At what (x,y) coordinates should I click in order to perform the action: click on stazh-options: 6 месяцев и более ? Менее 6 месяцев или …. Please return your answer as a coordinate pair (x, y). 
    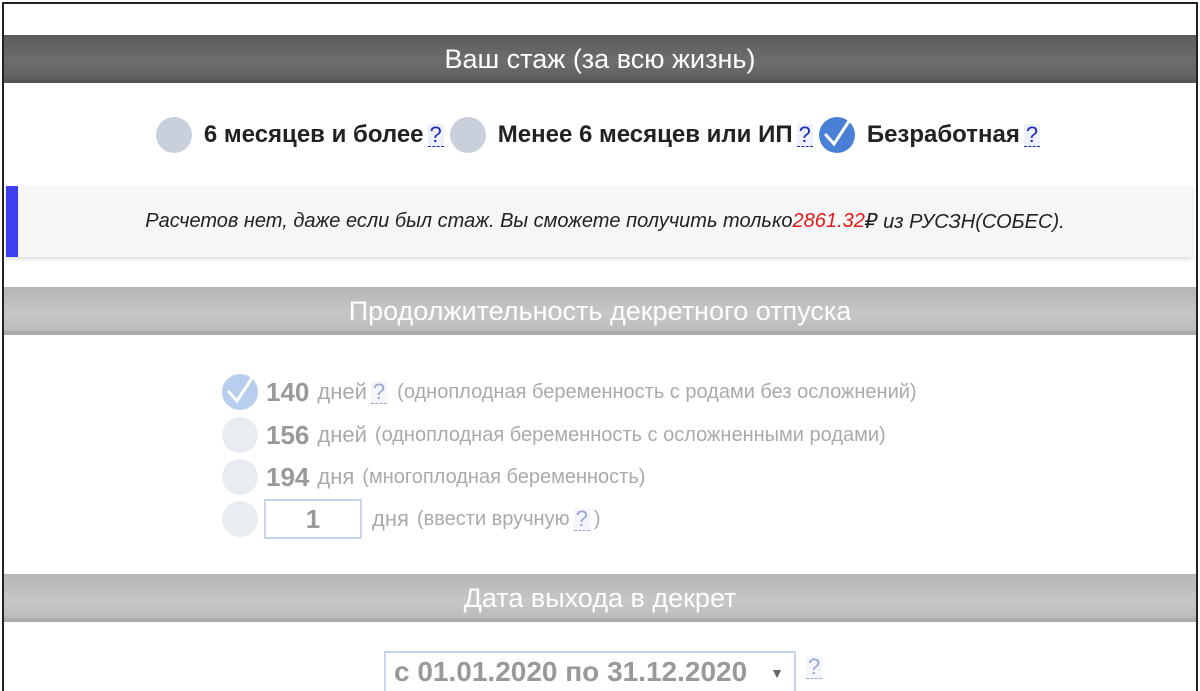
    Looking at the image, I should click on (600, 135).